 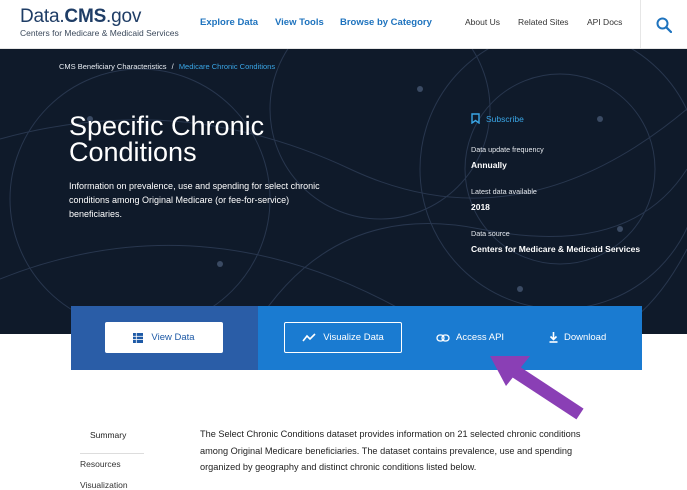 What do you see at coordinates (112, 466) in the screenshot?
I see `toc-item-resources: Resources` at bounding box center [112, 466].